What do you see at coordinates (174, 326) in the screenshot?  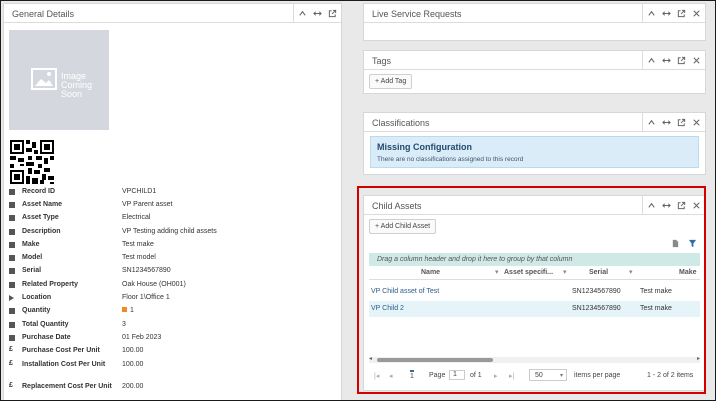 I see `detail-row-total-quantity: Total Quantity 3` at bounding box center [174, 326].